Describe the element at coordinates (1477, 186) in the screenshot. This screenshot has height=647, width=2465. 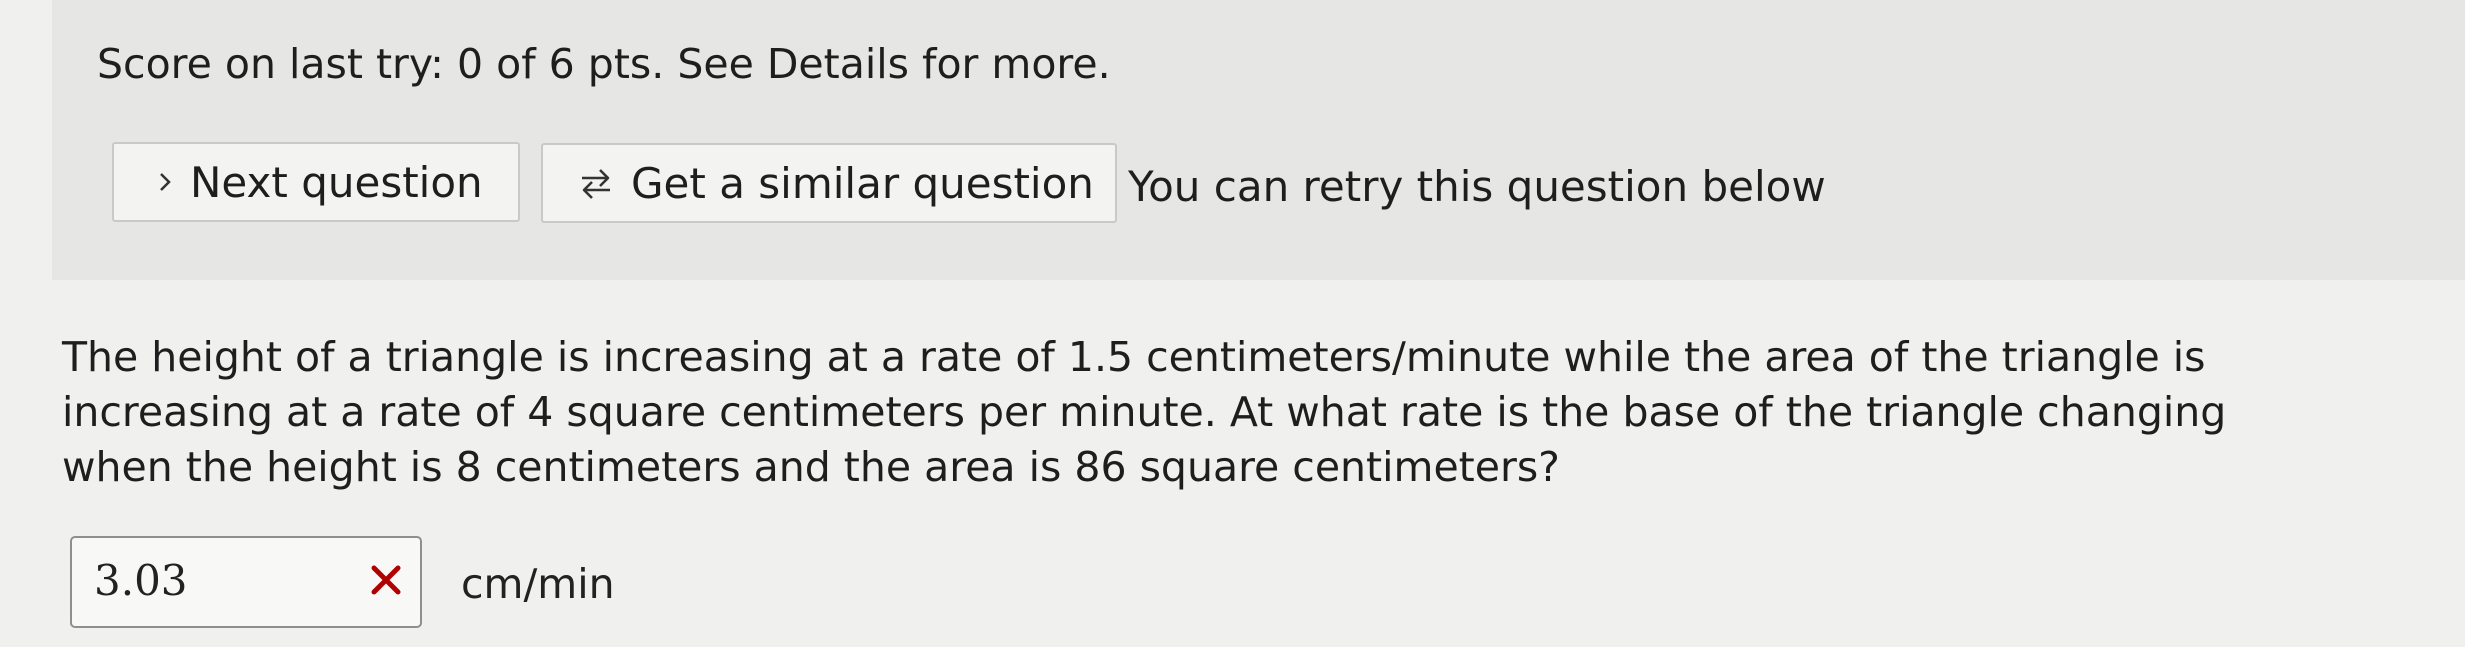
I see `retry-message: You can retry this question below` at that location.